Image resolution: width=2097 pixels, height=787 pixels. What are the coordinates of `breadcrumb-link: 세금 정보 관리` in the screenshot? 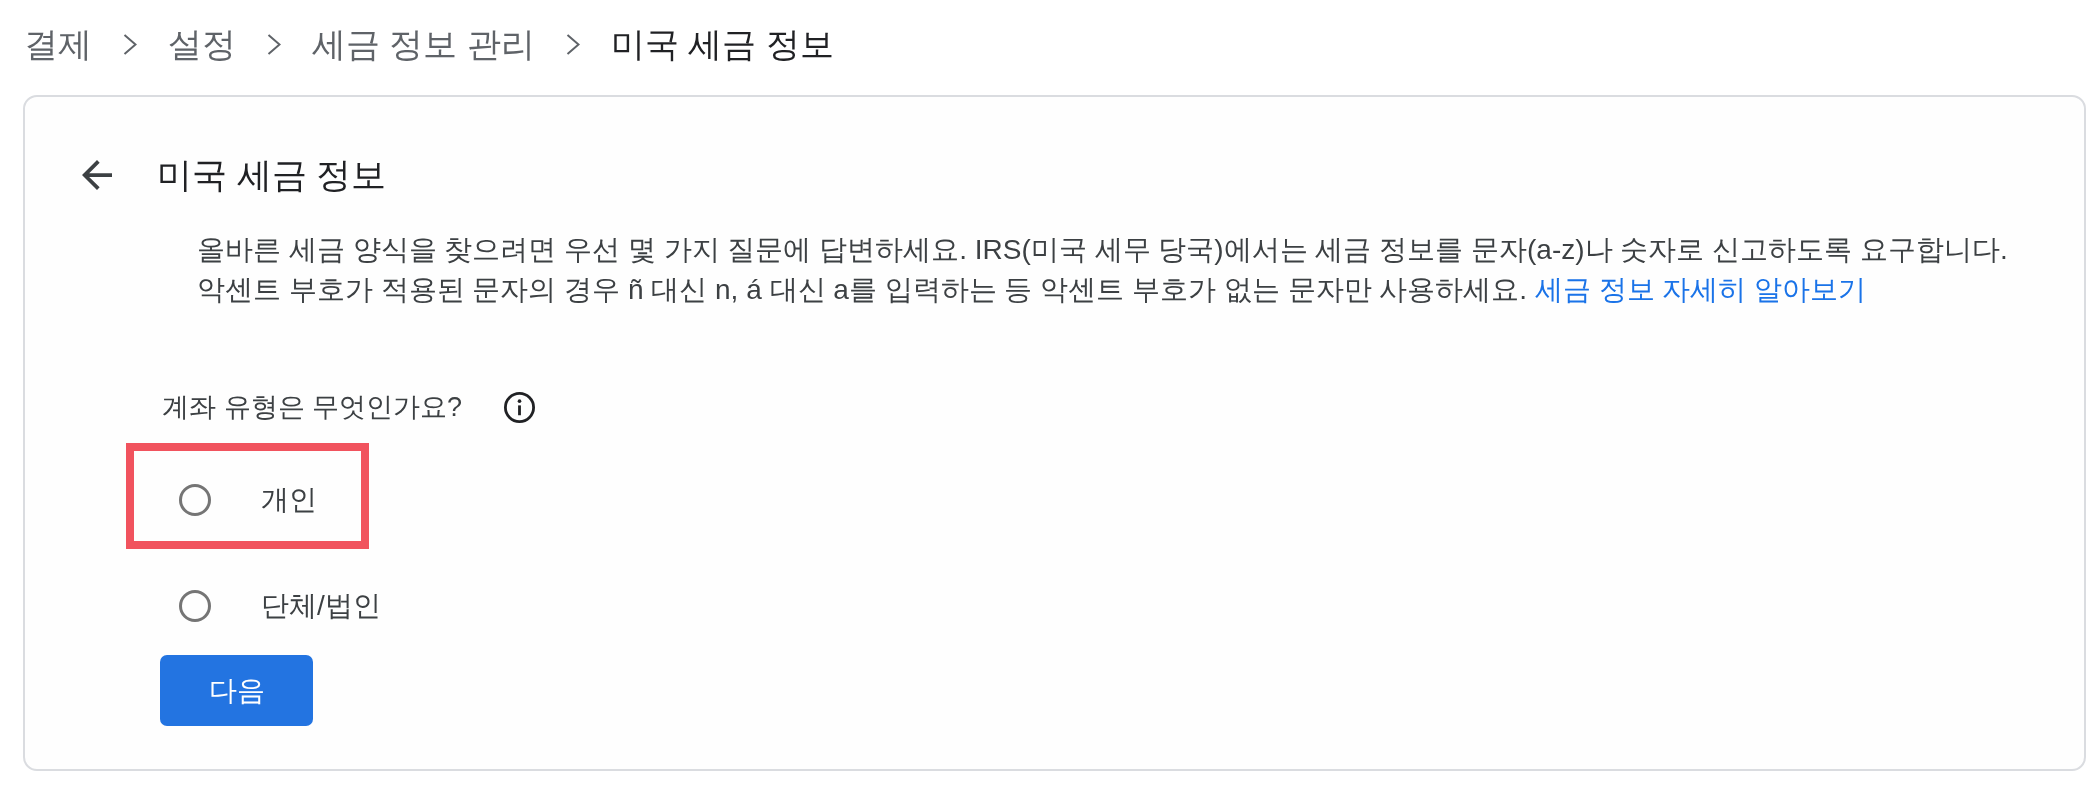 It's located at (423, 44).